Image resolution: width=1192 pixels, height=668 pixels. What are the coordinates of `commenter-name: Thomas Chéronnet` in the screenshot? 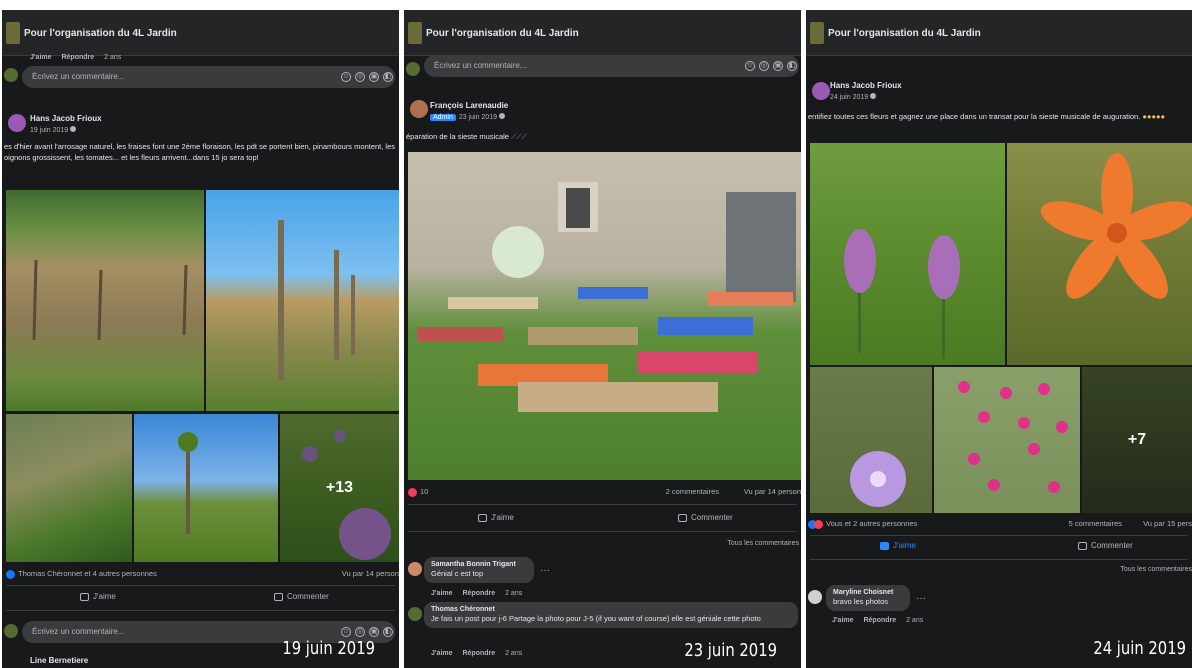 It's located at (611, 609).